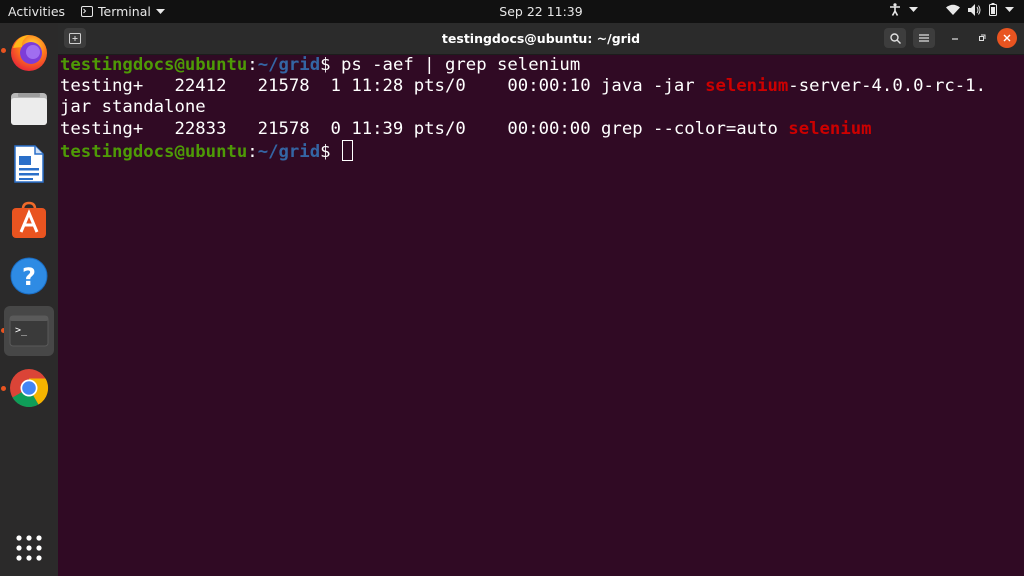 The height and width of the screenshot is (576, 1024). I want to click on restore-icon, so click(982, 37).